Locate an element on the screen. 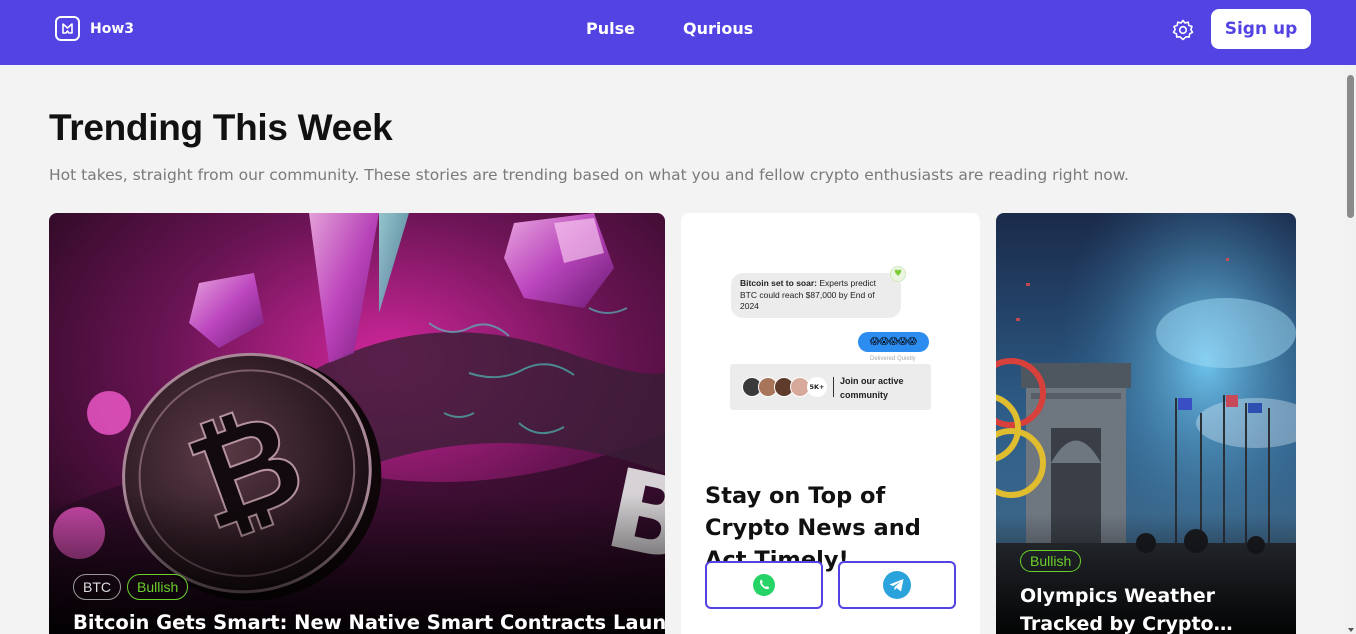  tag-btc: BTC is located at coordinates (97, 587).